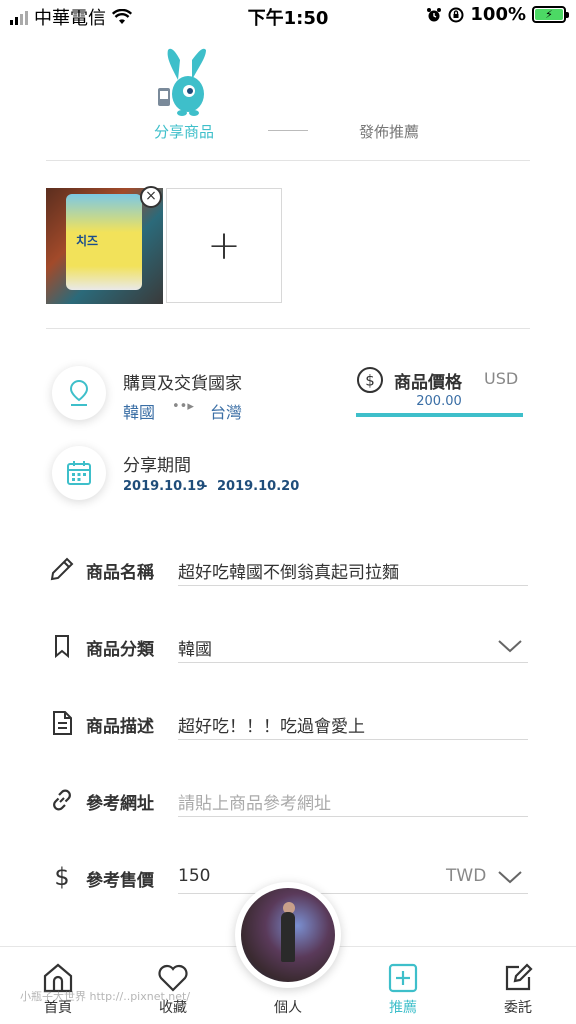  I want to click on location-pin-circle, so click(79, 393).